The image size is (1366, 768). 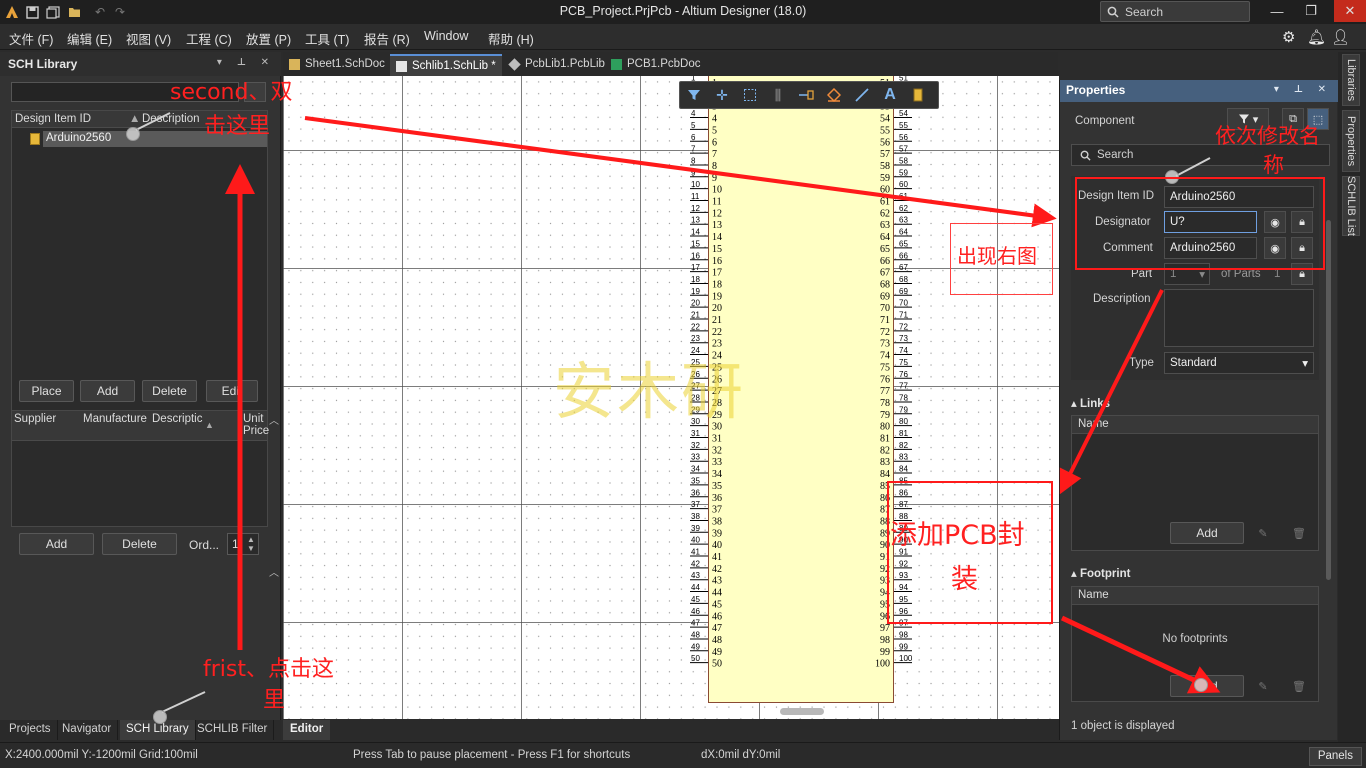 I want to click on pin-name: 78, so click(x=885, y=403).